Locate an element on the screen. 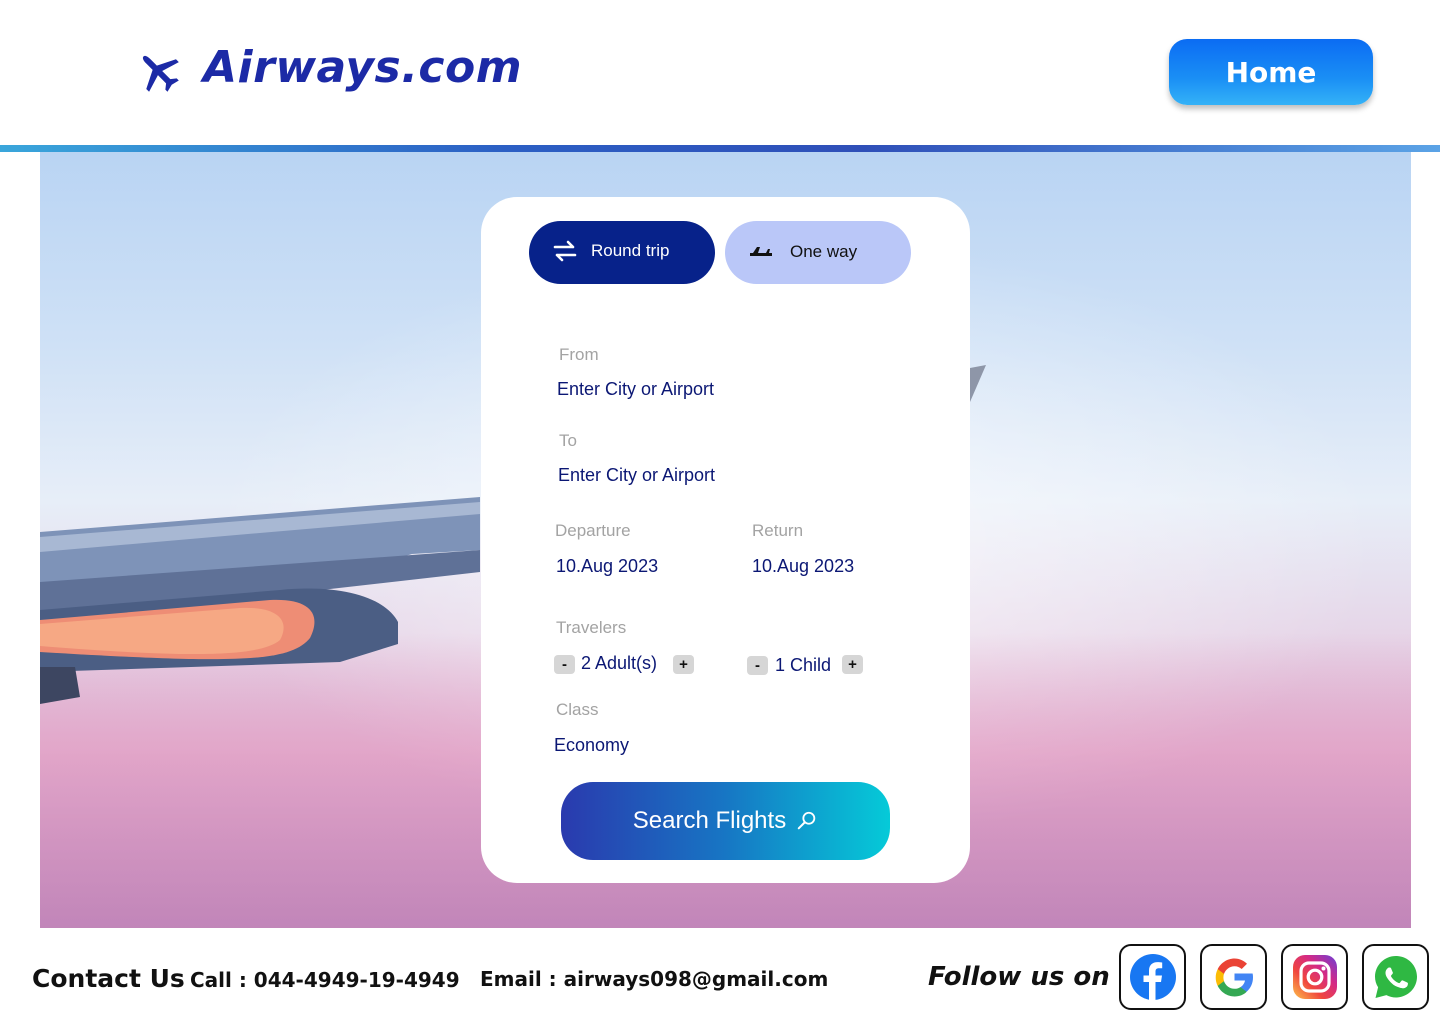  site-header: Airways.com Home is located at coordinates (720, 72).